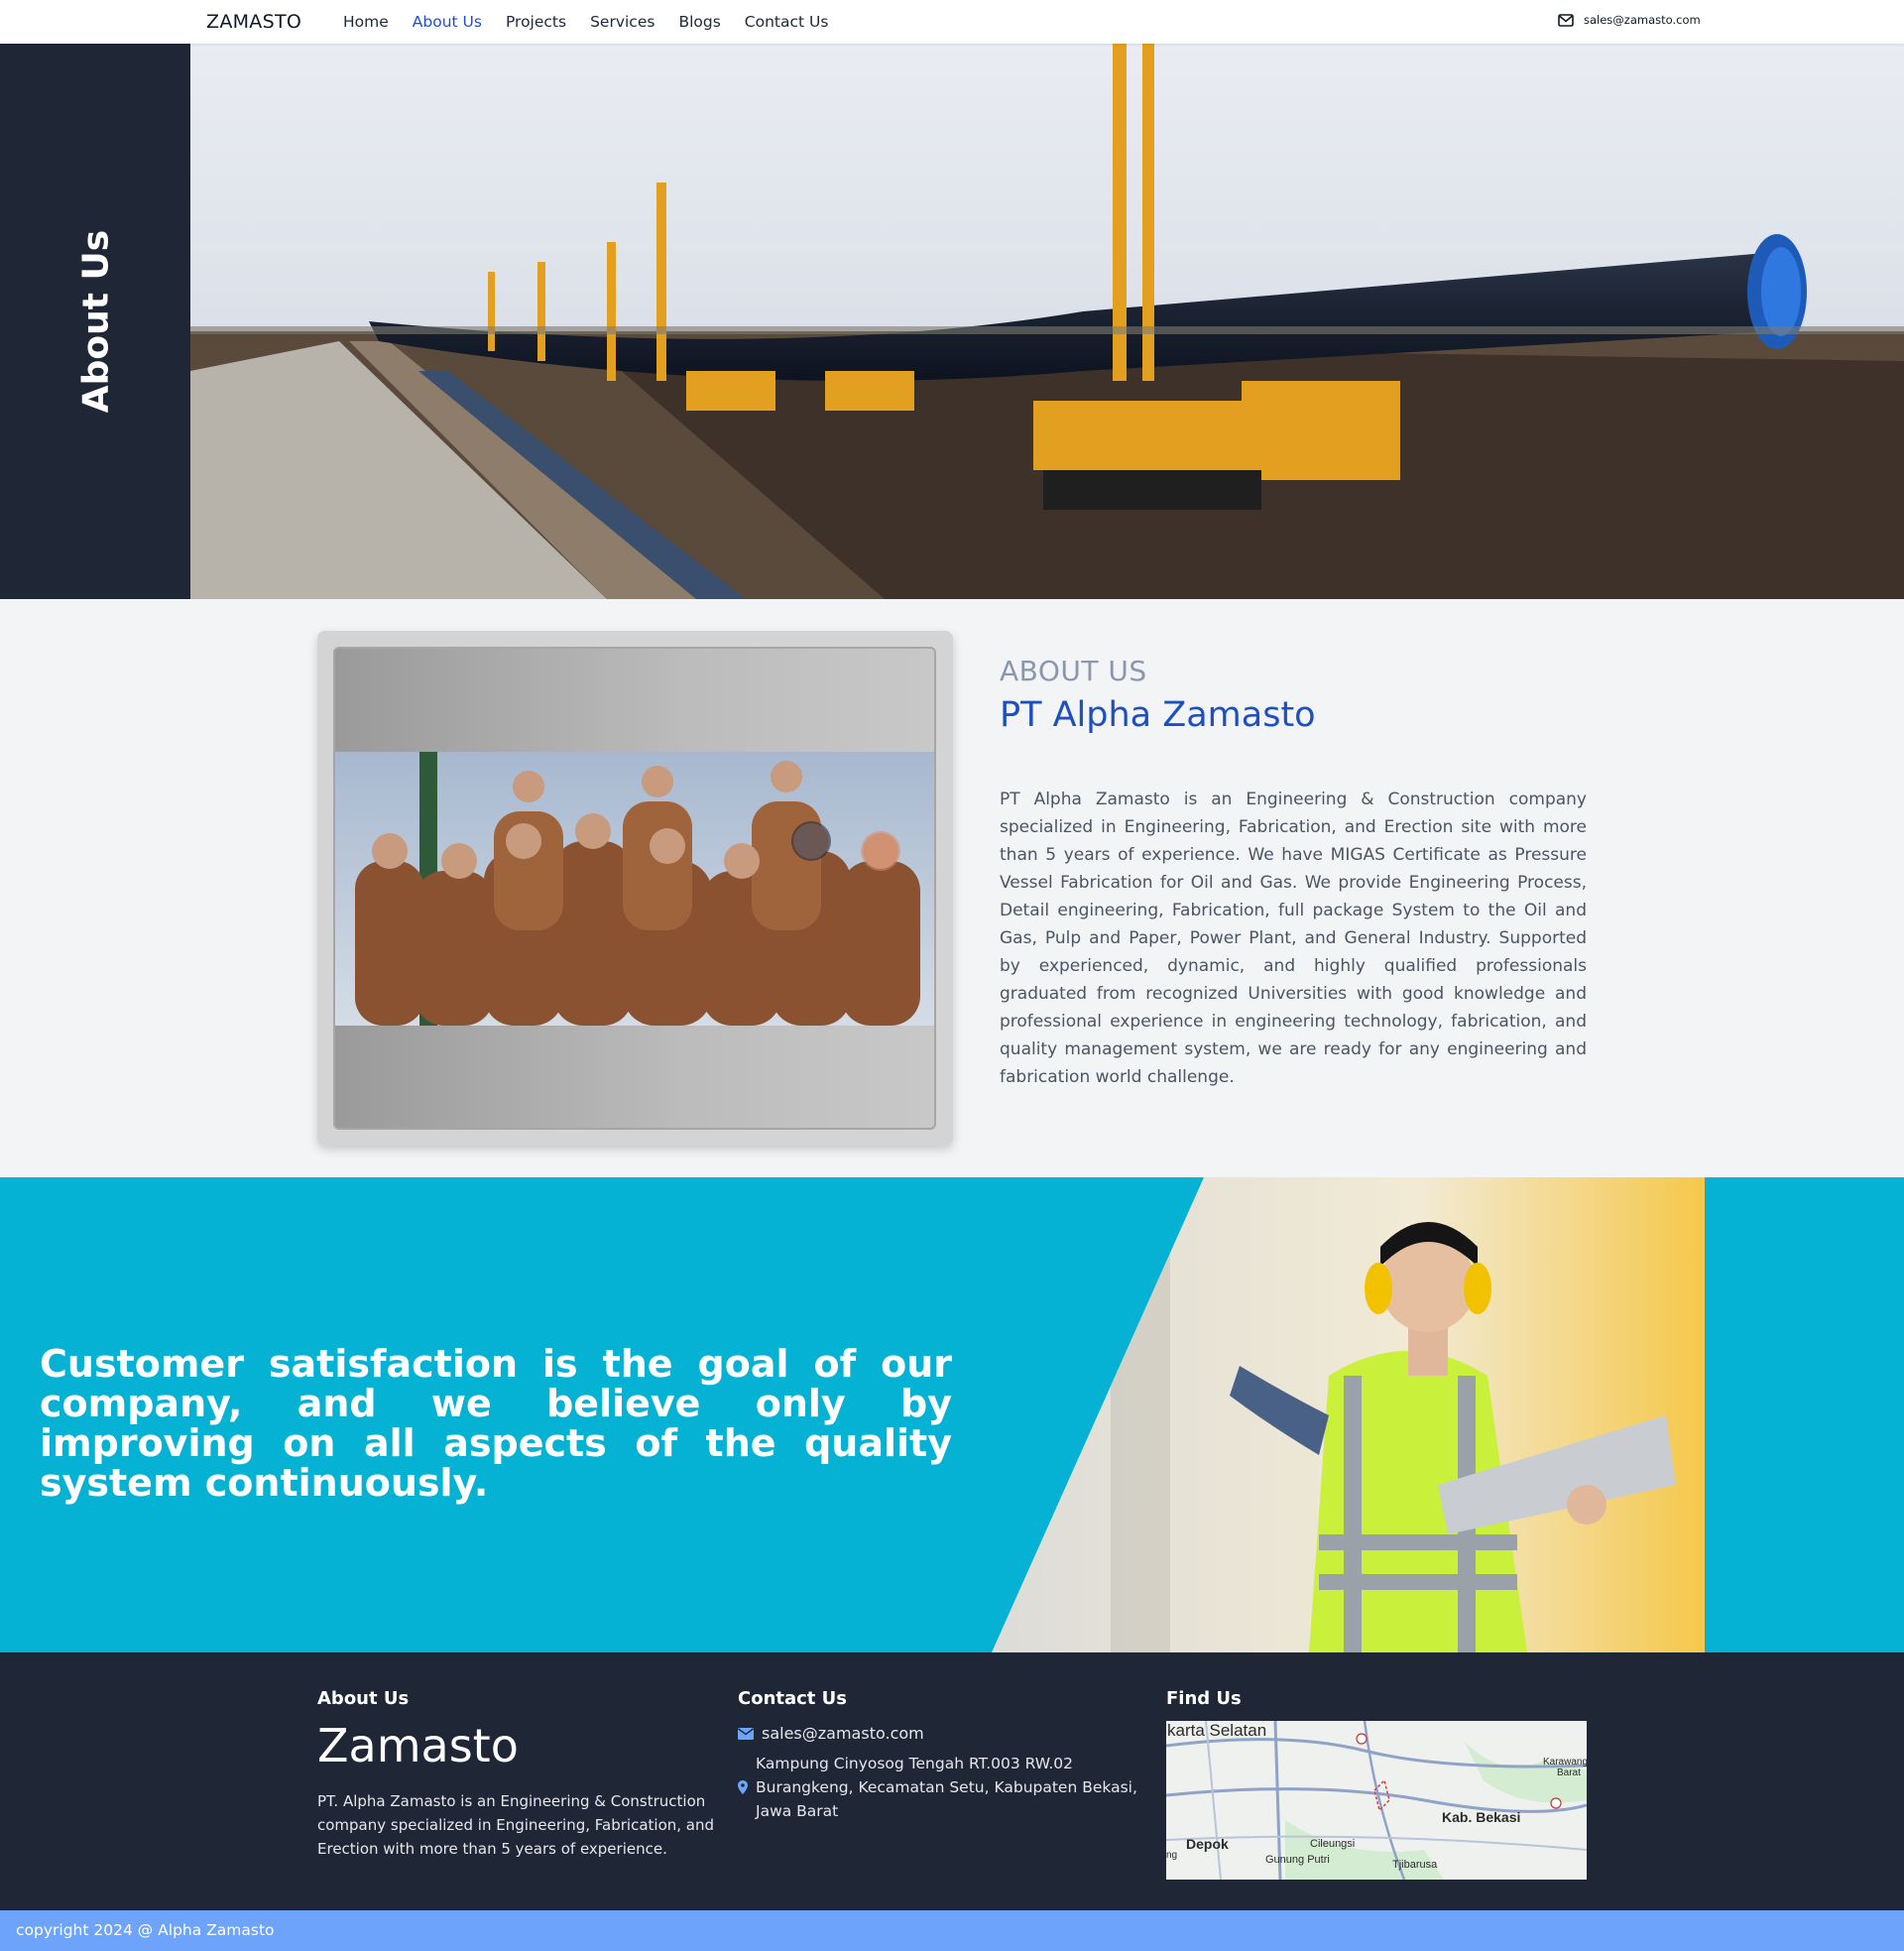 The height and width of the screenshot is (1951, 1904). What do you see at coordinates (1565, 1762) in the screenshot?
I see `map-label-karawang: Karawang` at bounding box center [1565, 1762].